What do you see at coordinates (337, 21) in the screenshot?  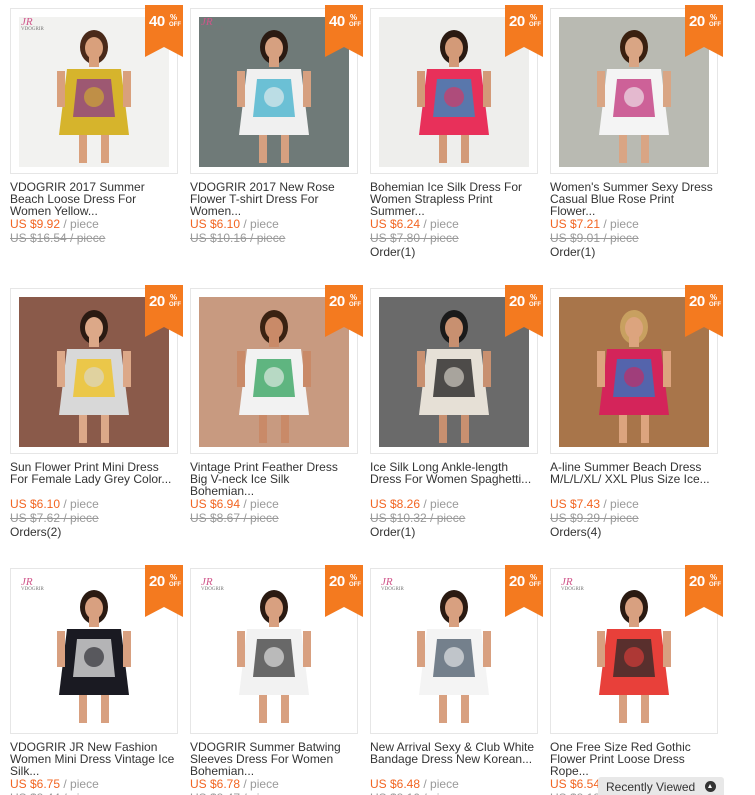 I see `discount-value: 40` at bounding box center [337, 21].